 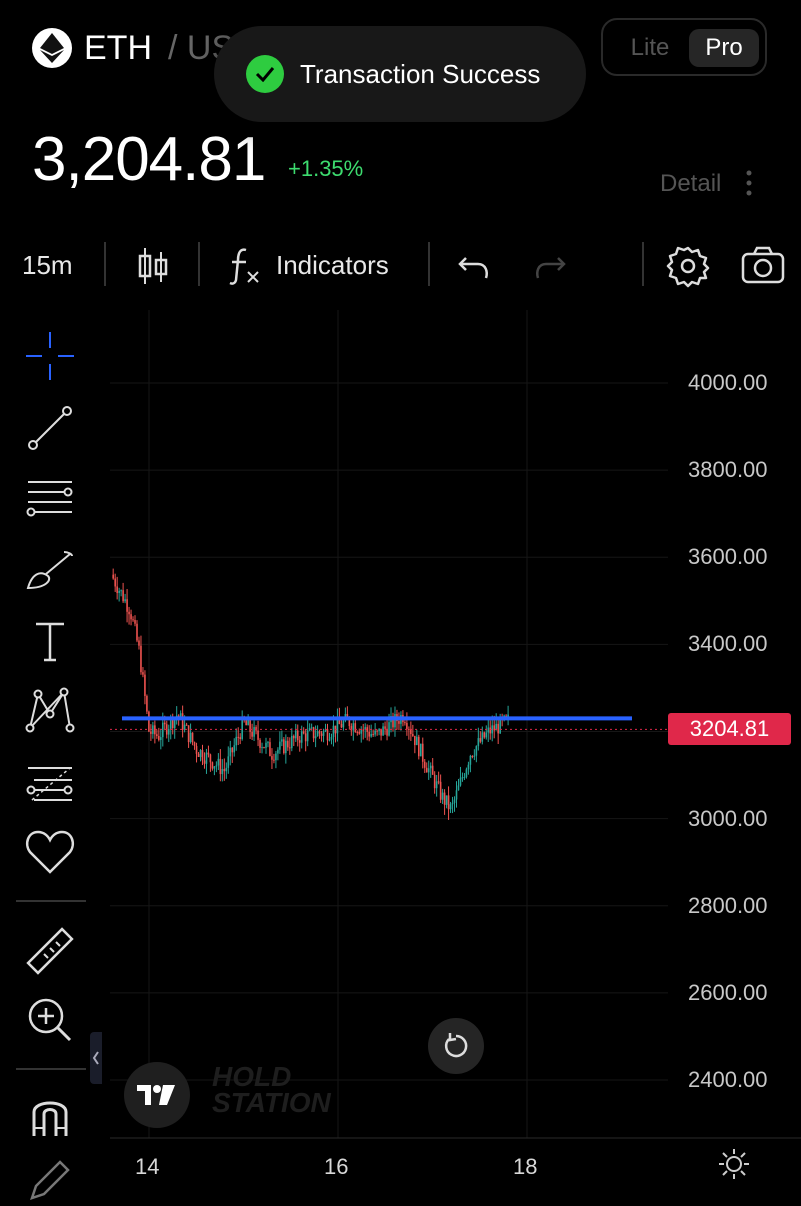 What do you see at coordinates (50, 852) in the screenshot?
I see `heart-icon` at bounding box center [50, 852].